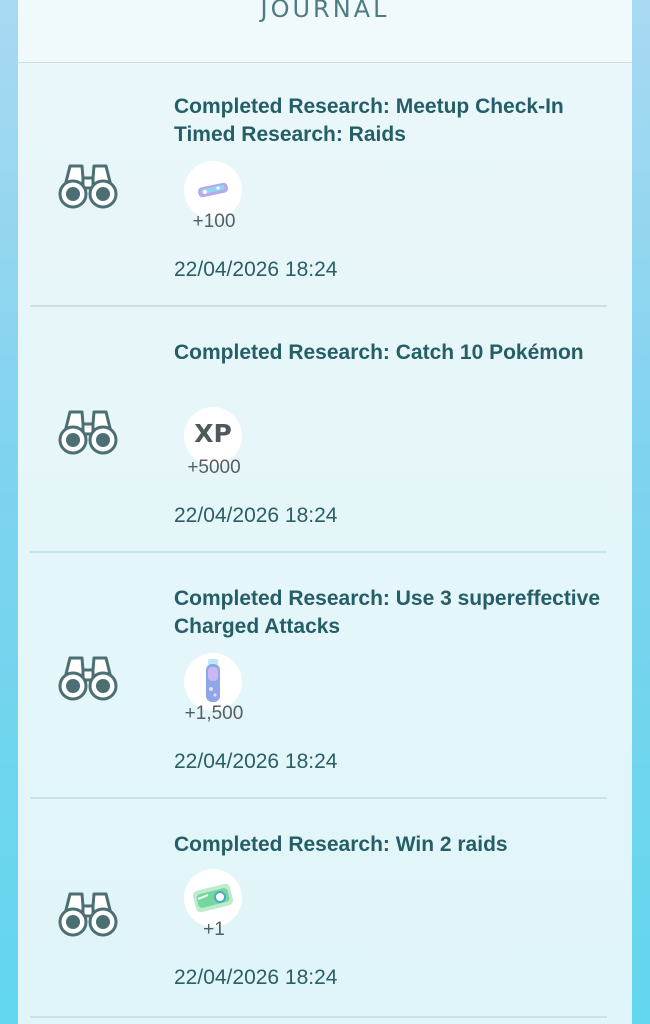 This screenshot has height=1024, width=650. What do you see at coordinates (214, 713) in the screenshot?
I see `reward-amount: +1,500` at bounding box center [214, 713].